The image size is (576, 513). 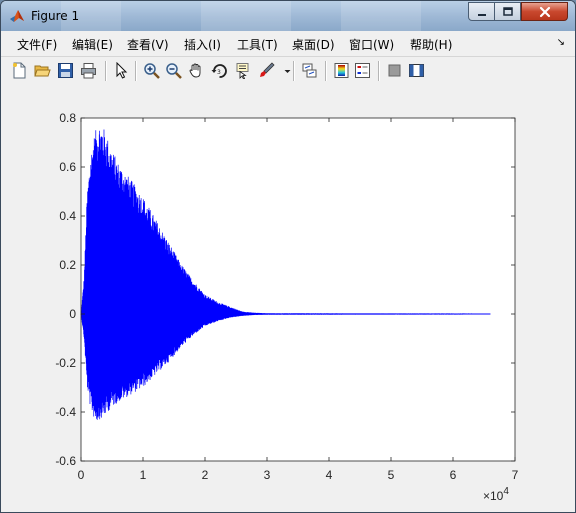 What do you see at coordinates (416, 70) in the screenshot?
I see `show-plot-tools-icon` at bounding box center [416, 70].